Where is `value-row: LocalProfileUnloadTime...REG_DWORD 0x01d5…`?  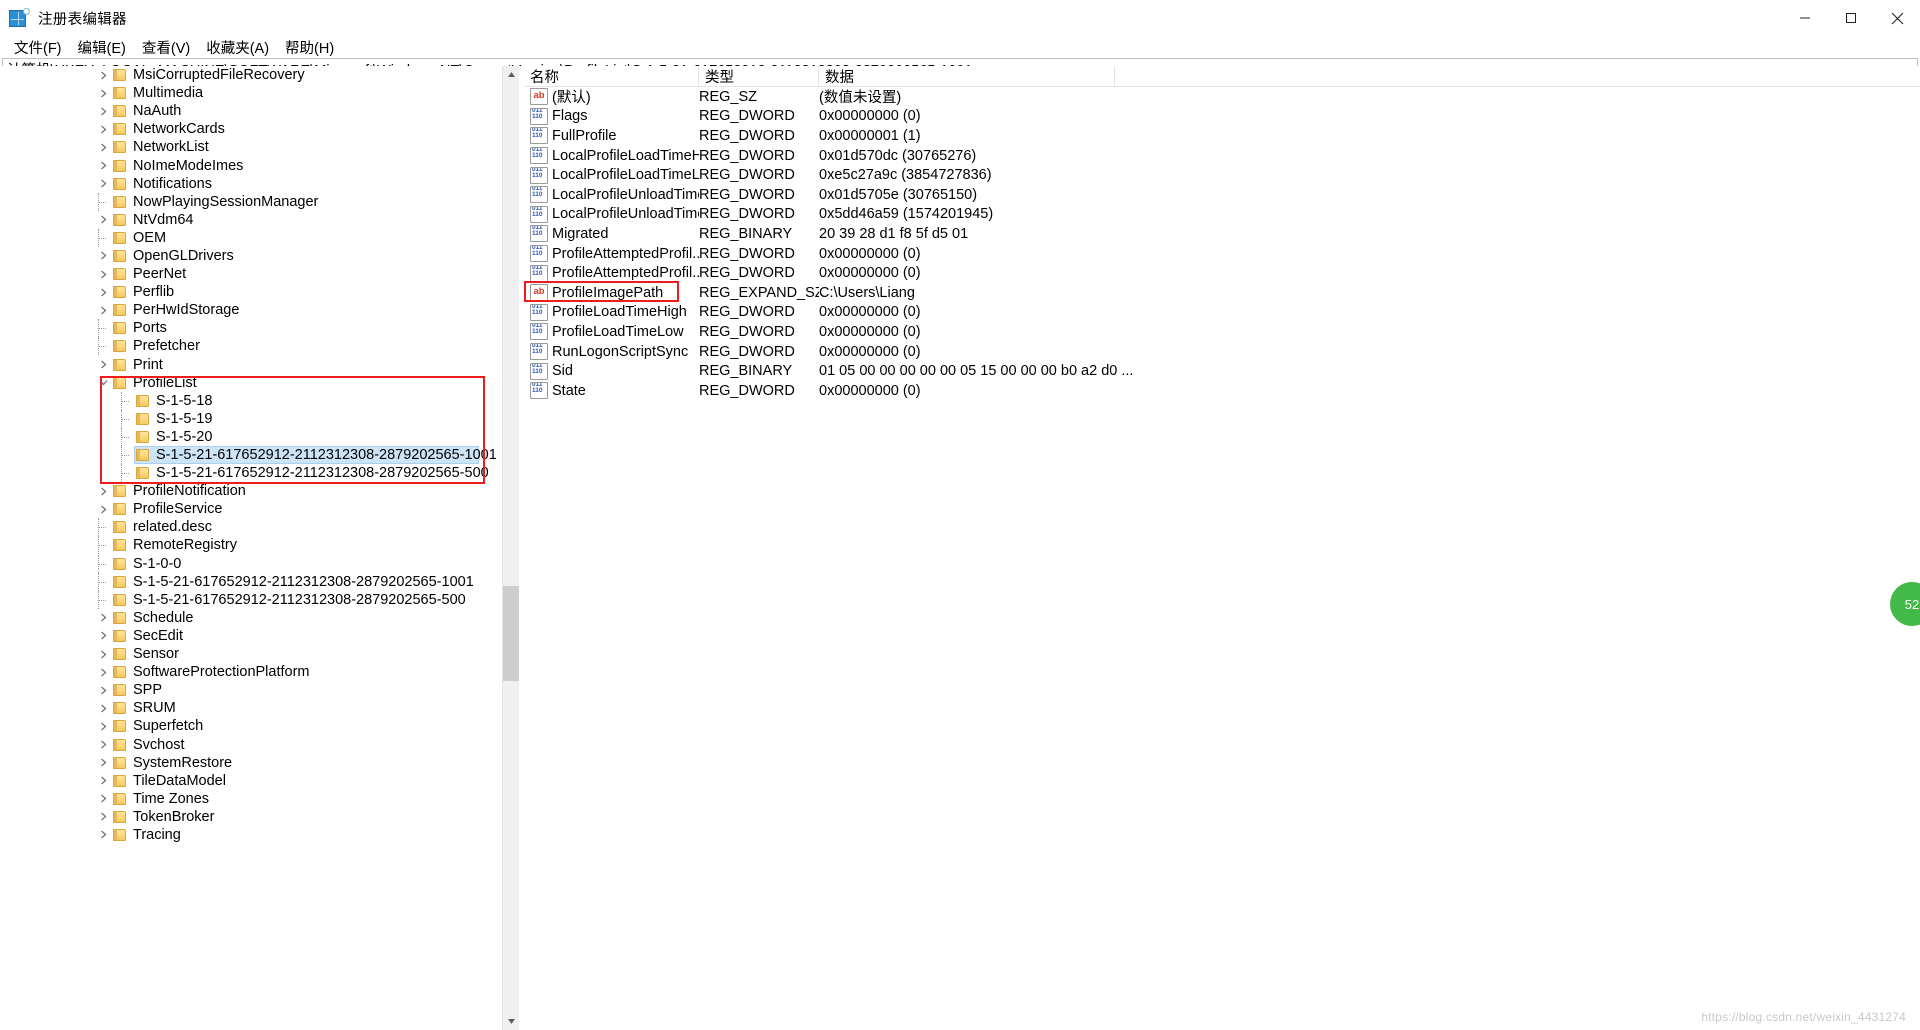
value-row: LocalProfileUnloadTime...REG_DWORD 0x01d5… is located at coordinates (1222, 195).